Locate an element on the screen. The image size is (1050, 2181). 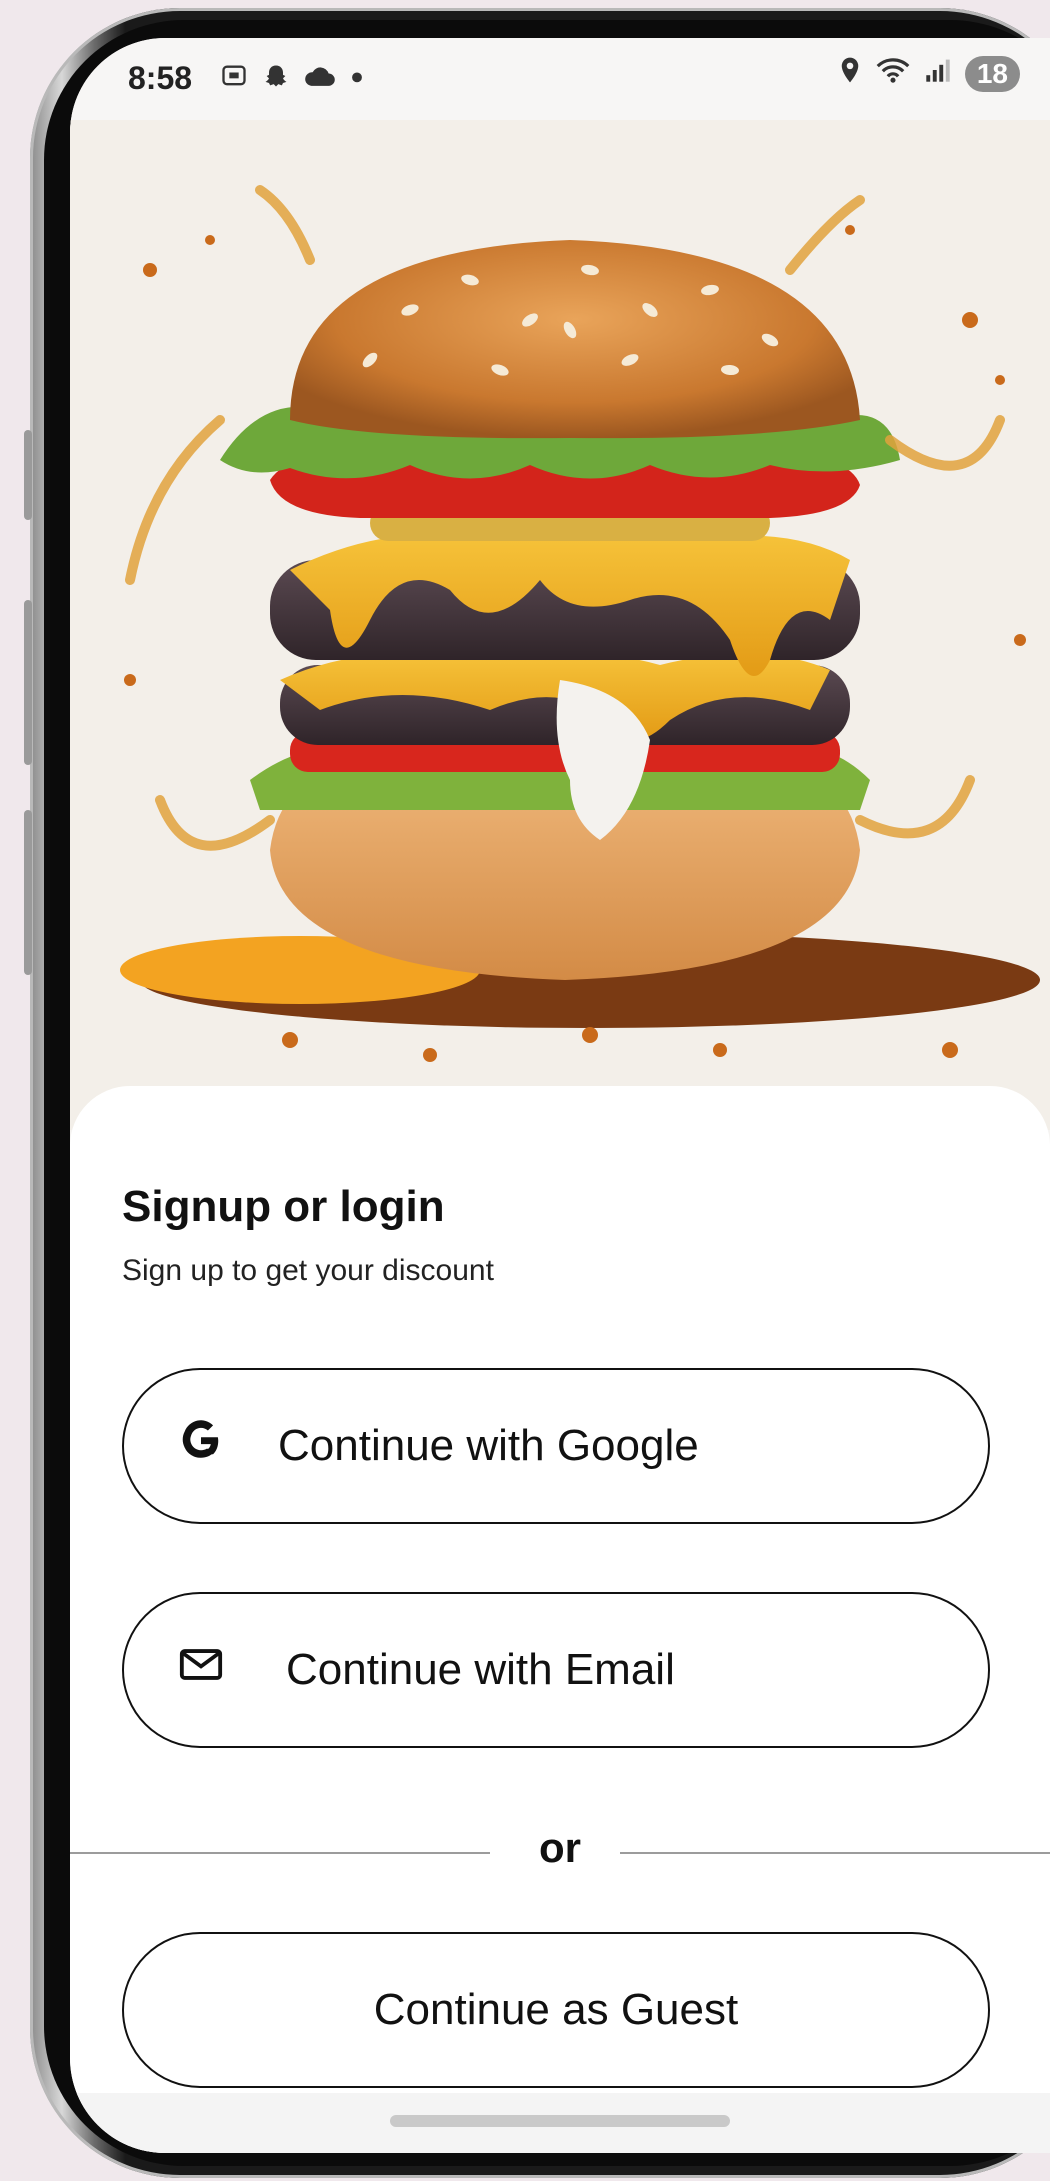
home-indicator is located at coordinates (560, 2121).